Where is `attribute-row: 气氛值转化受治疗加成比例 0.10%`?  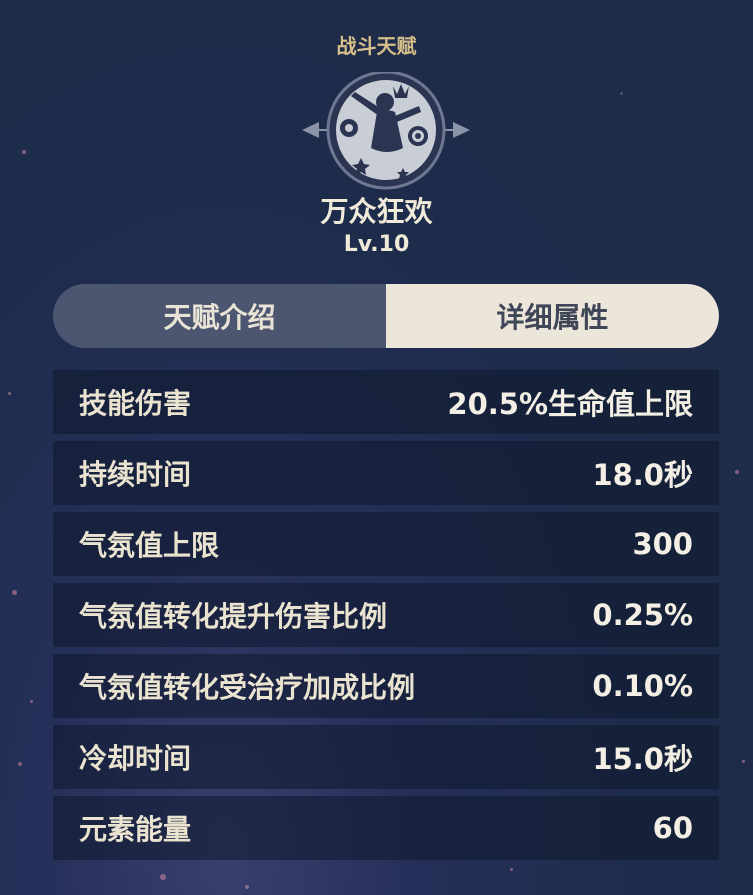
attribute-row: 气氛值转化受治疗加成比例 0.10% is located at coordinates (386, 686).